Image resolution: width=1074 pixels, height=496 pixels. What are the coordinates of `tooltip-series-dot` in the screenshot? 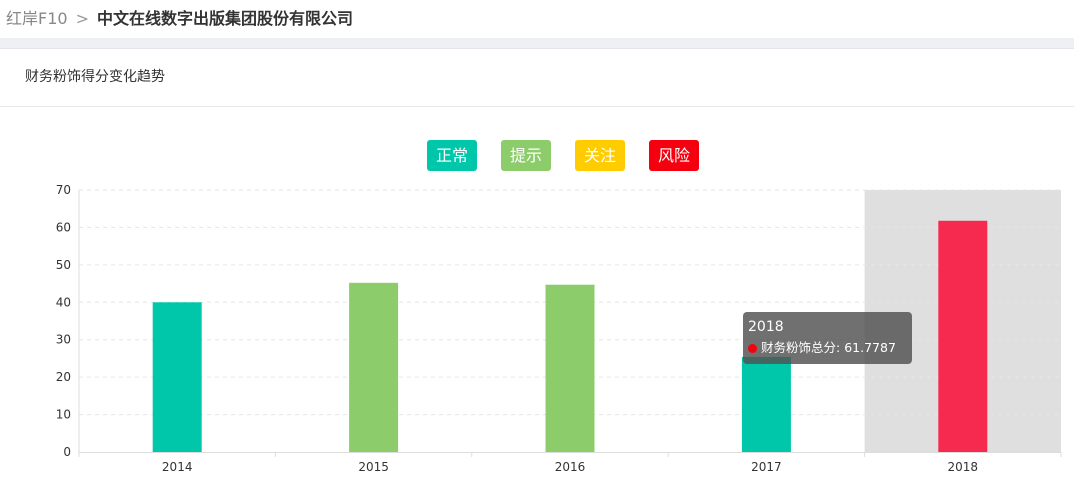 It's located at (752, 348).